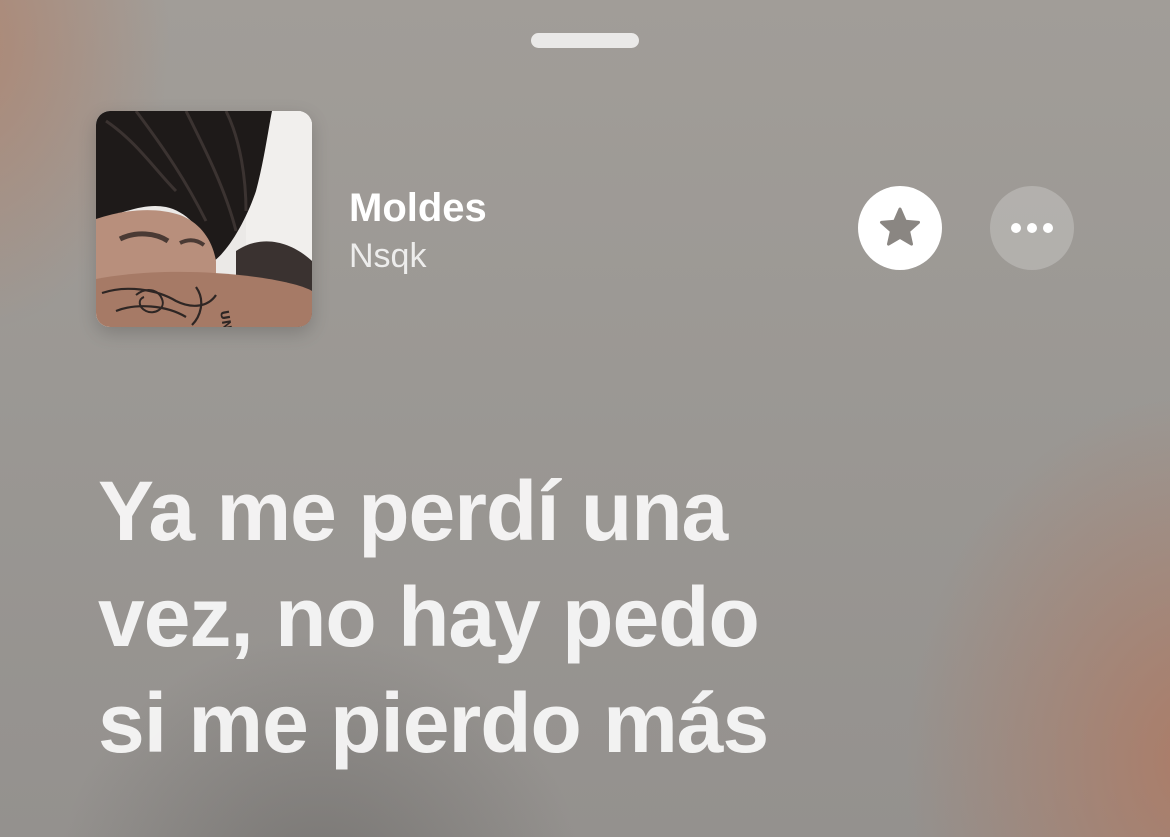  I want to click on sheet-grabber-handle, so click(585, 40).